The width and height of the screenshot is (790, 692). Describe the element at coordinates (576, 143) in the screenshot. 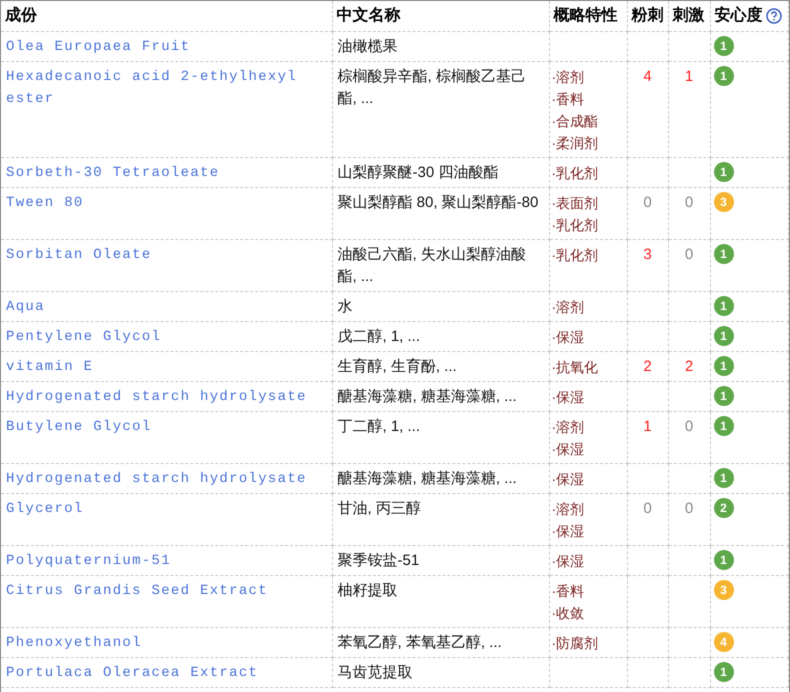

I see `trait-text: ·柔润剂` at that location.